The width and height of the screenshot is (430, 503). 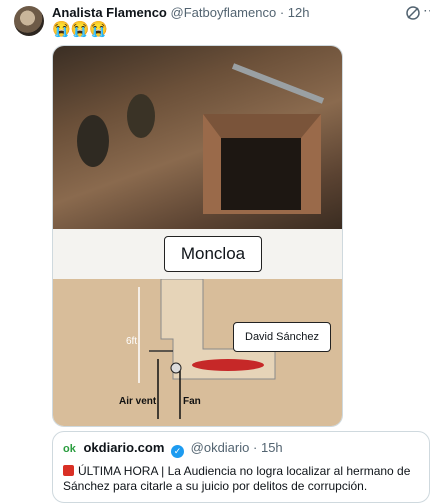 What do you see at coordinates (68, 470) in the screenshot?
I see `rotating-light-icon` at bounding box center [68, 470].